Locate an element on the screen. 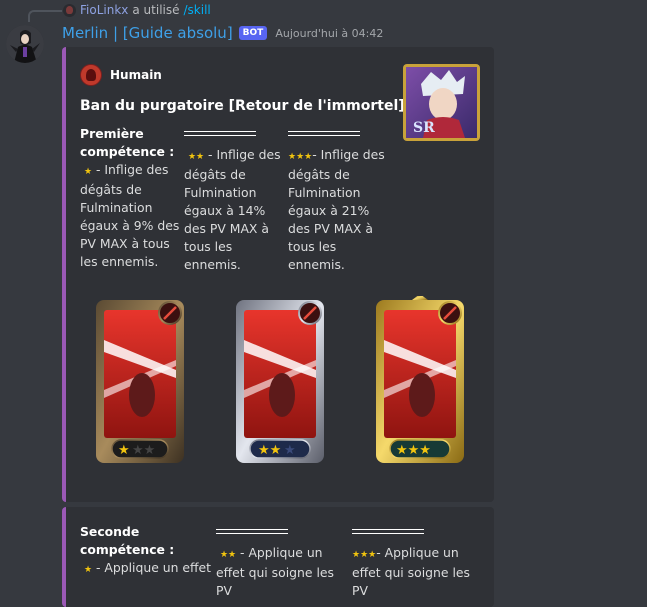 The width and height of the screenshot is (647, 607). timestamp: Aujourd'hui à 04:42 is located at coordinates (329, 33).